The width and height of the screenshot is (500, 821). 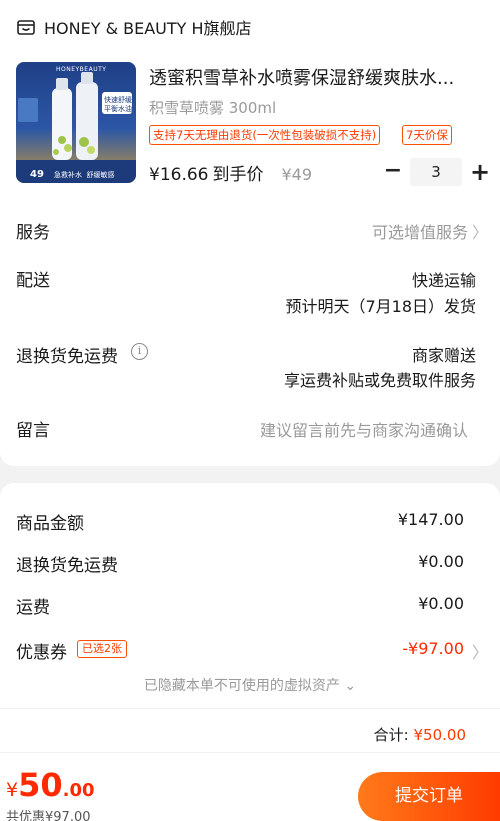 What do you see at coordinates (238, 175) in the screenshot?
I see `price-label: 到手价` at bounding box center [238, 175].